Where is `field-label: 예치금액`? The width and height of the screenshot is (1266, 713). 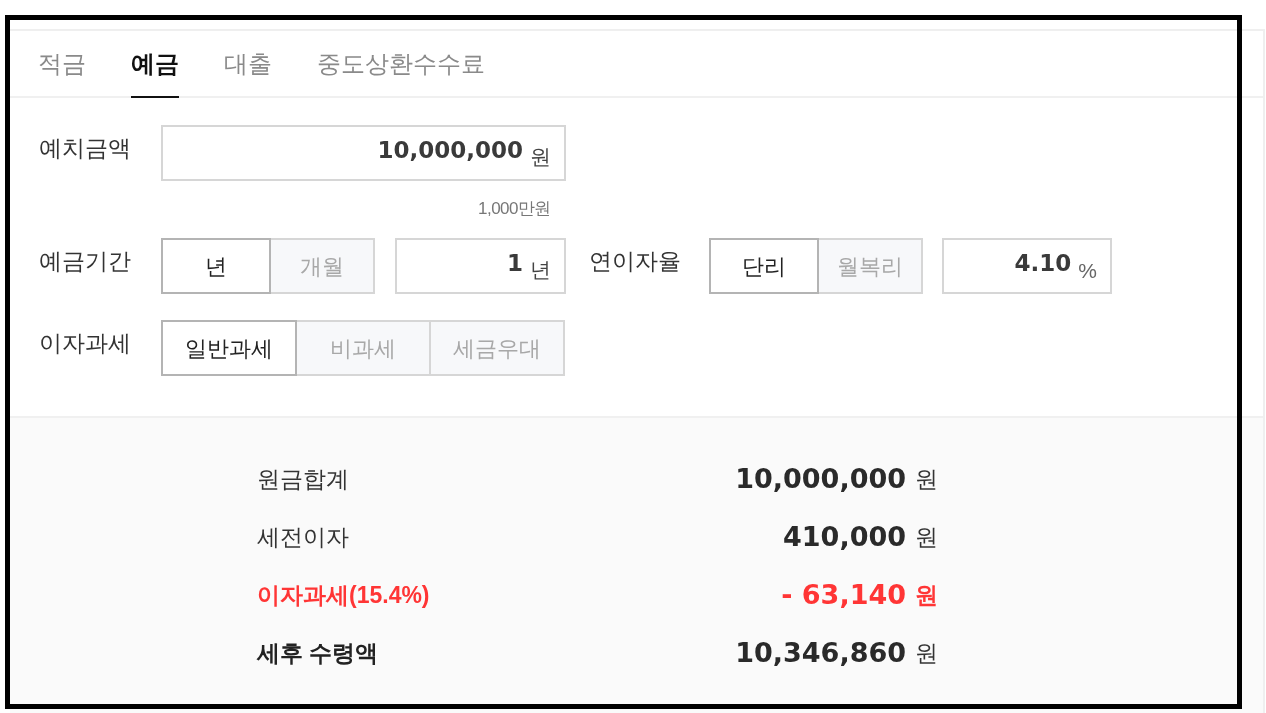 field-label: 예치금액 is located at coordinates (85, 148).